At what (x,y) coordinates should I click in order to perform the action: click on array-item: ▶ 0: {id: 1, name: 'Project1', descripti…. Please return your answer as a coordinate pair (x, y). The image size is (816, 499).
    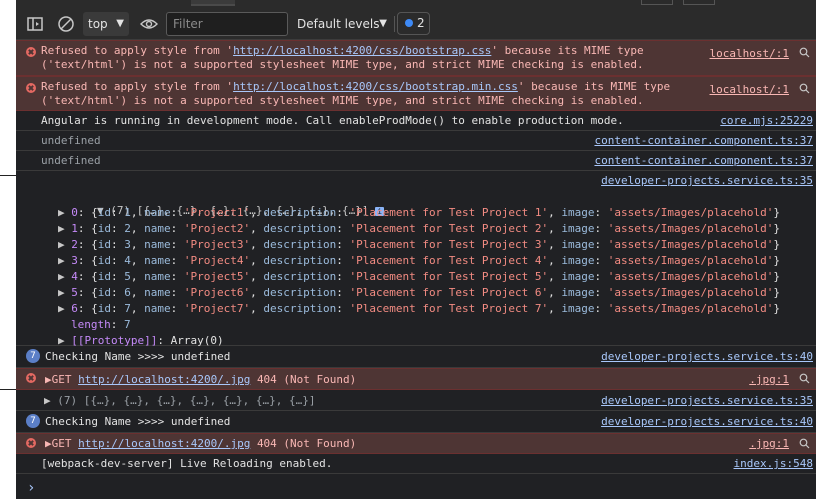
    Looking at the image, I should click on (419, 213).